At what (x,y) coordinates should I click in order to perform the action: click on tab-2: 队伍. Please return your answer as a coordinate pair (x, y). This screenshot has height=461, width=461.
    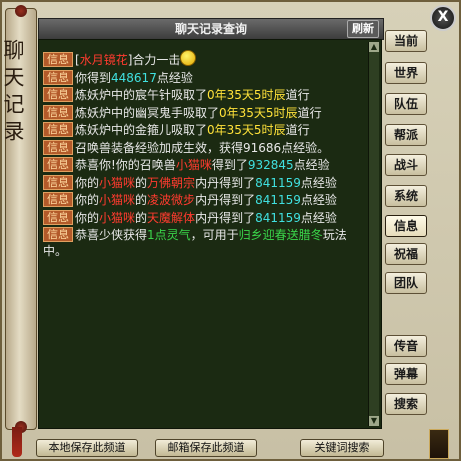
    Looking at the image, I should click on (406, 104).